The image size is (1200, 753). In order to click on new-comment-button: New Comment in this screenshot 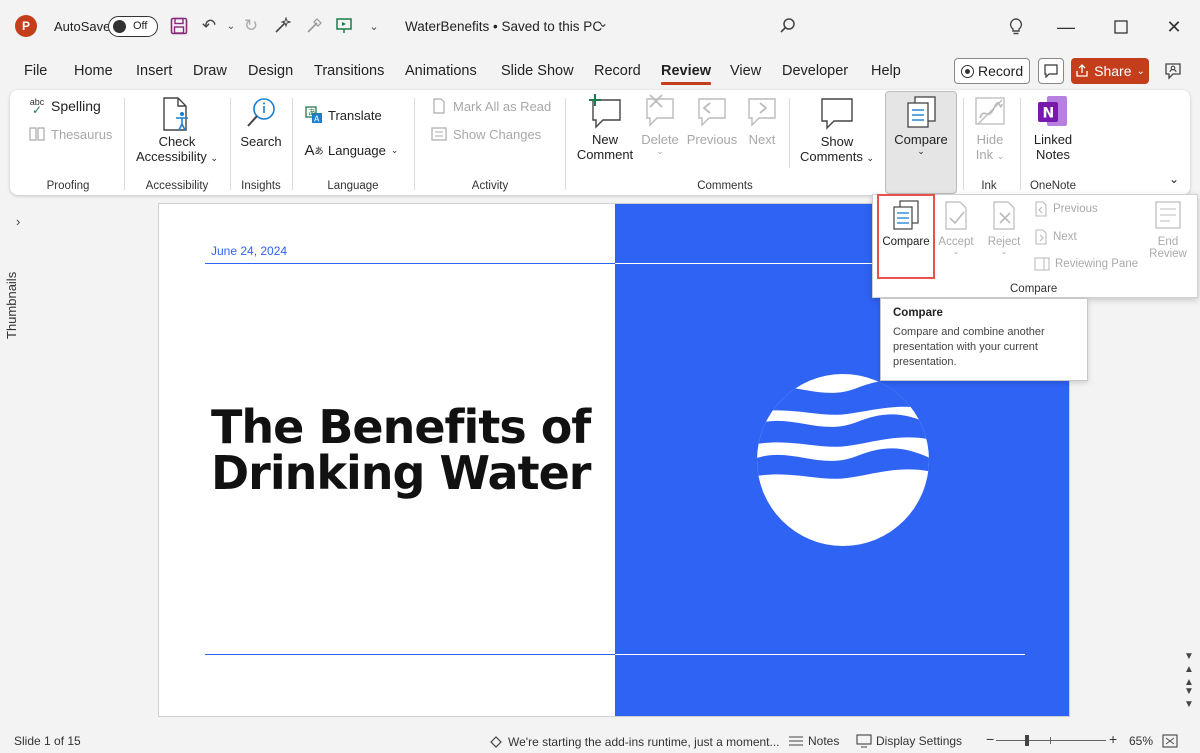, I will do `click(605, 128)`.